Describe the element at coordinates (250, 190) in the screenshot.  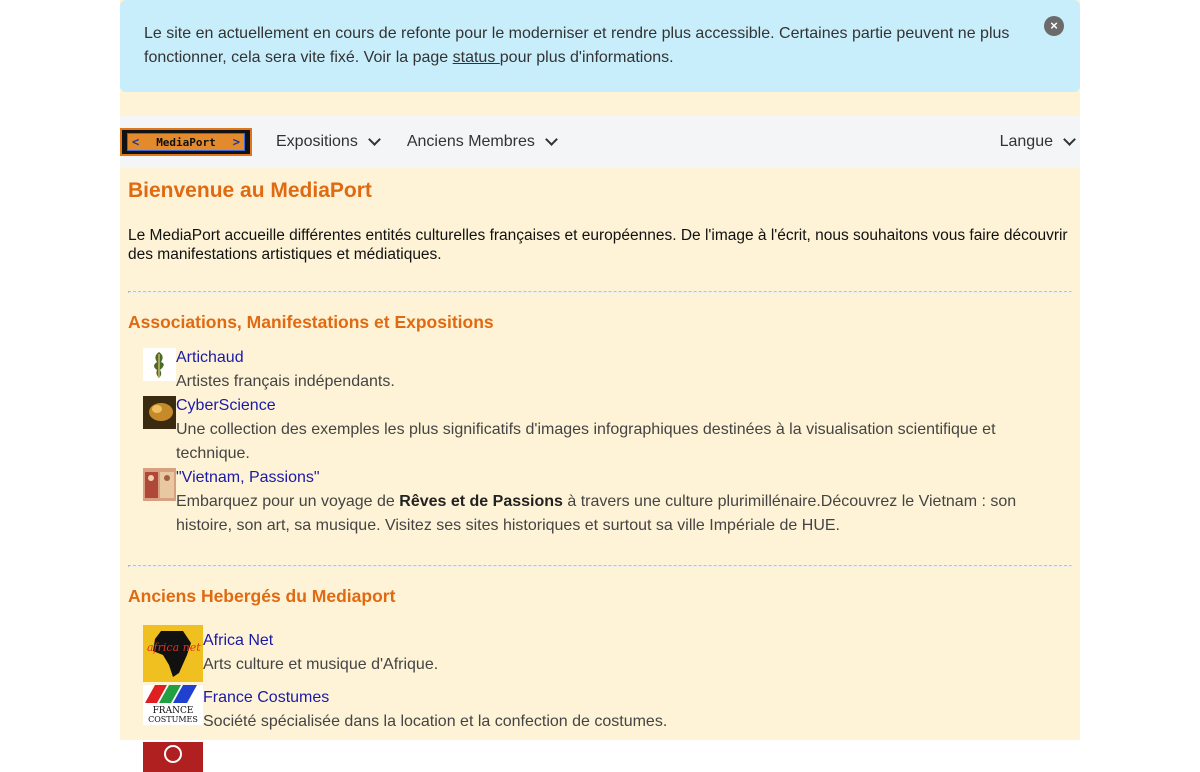
I see `page-title: Bienvenue au MediaPort` at that location.